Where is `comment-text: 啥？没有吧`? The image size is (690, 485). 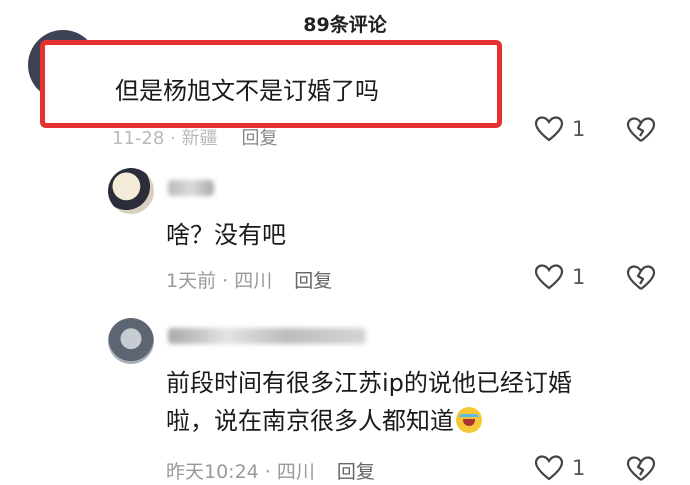 comment-text: 啥？没有吧 is located at coordinates (226, 235).